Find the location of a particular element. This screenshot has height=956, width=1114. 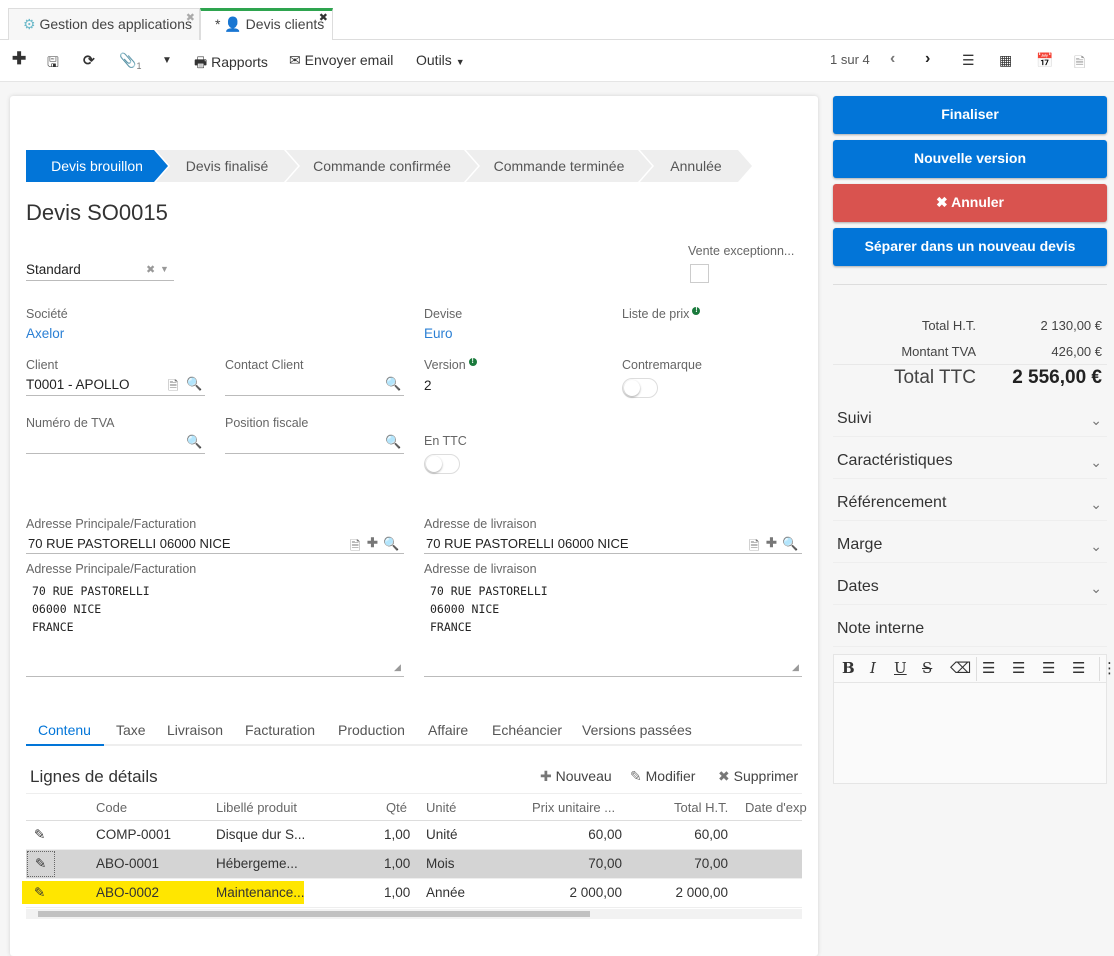

addr-del-input: 70 RUE PASTORELLI 06000 NICE is located at coordinates (527, 543).